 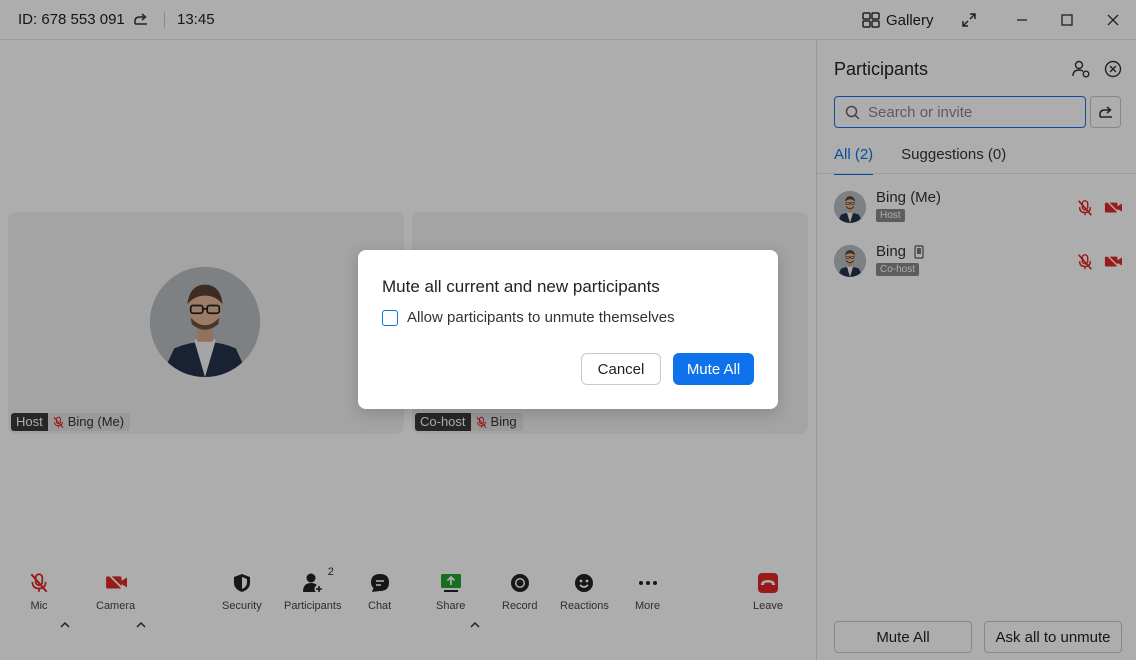 I want to click on checkbox-label: Allow participants to unmute themselves, so click(x=541, y=317).